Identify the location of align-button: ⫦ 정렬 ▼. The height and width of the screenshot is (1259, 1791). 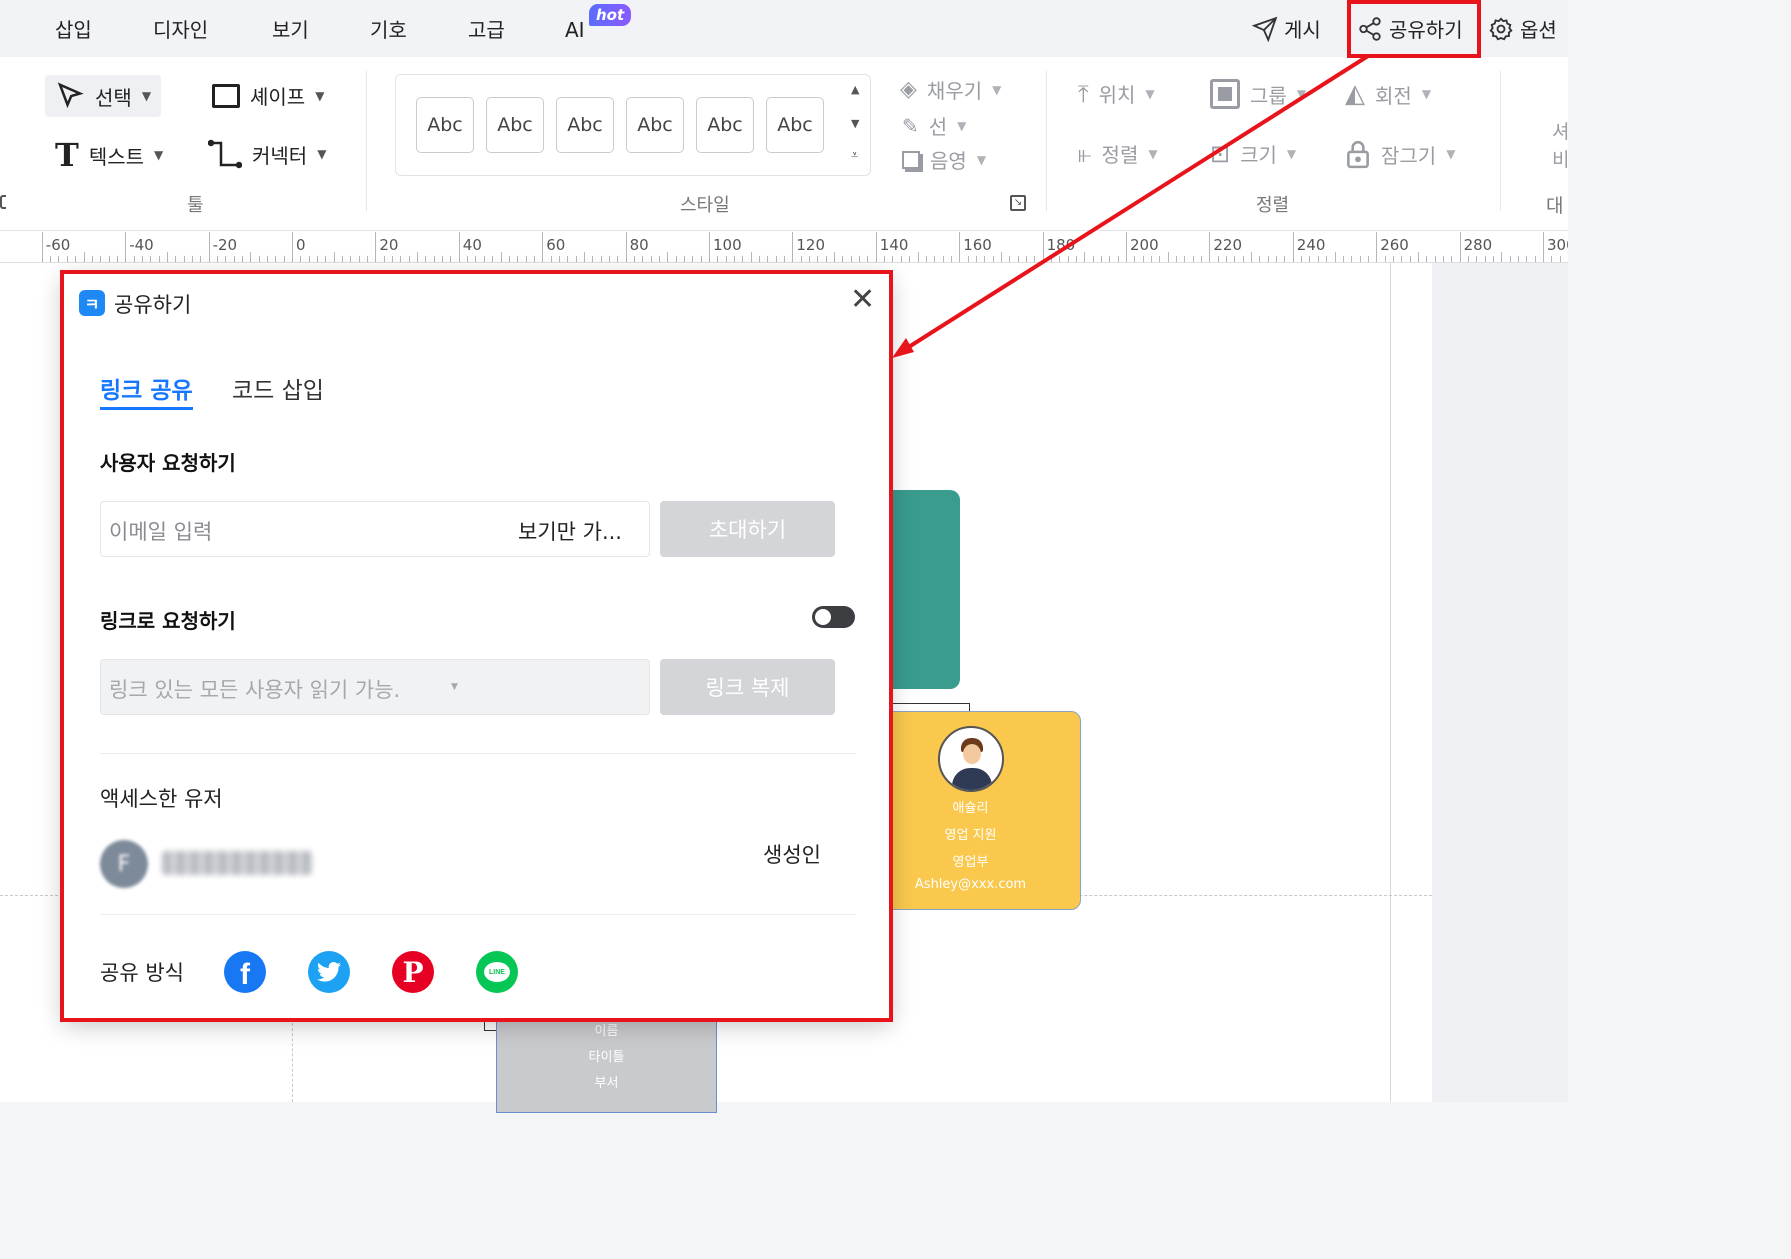
(1118, 153).